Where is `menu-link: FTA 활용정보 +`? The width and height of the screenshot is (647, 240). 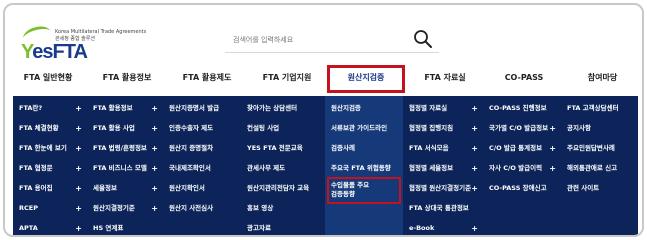
menu-link: FTA 활용정보 + is located at coordinates (125, 108).